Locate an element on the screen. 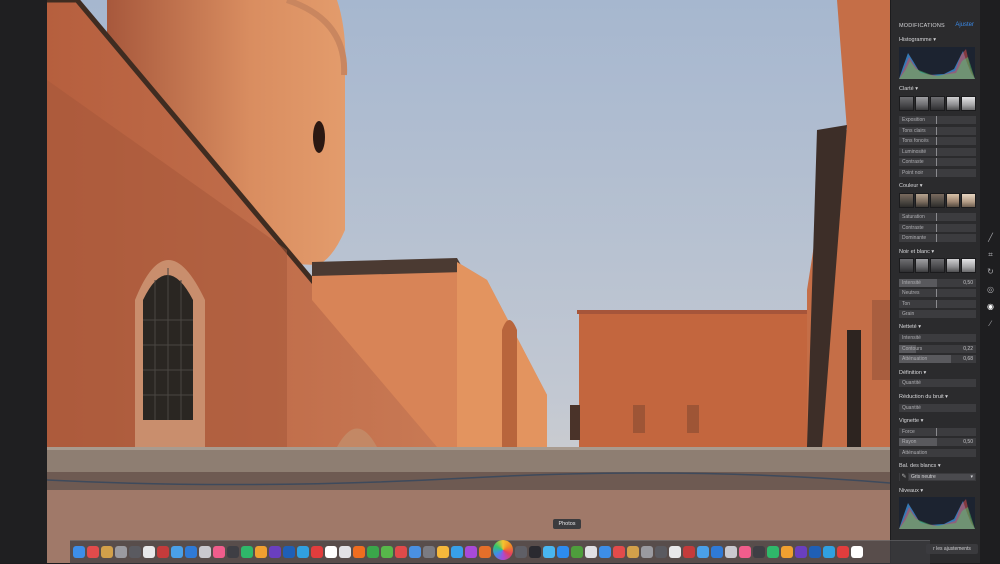 This screenshot has width=1000, height=564. section-clarte: Clarté ▾ is located at coordinates (908, 89).